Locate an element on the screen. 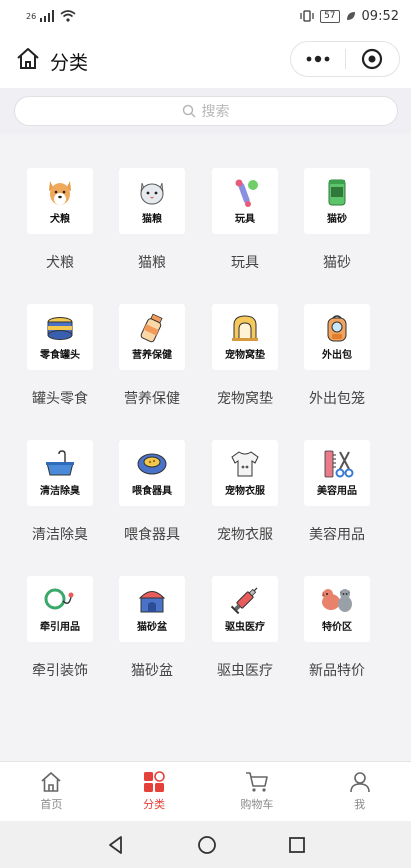  category-item: 喂食器具 喂食器具 is located at coordinates (152, 500).